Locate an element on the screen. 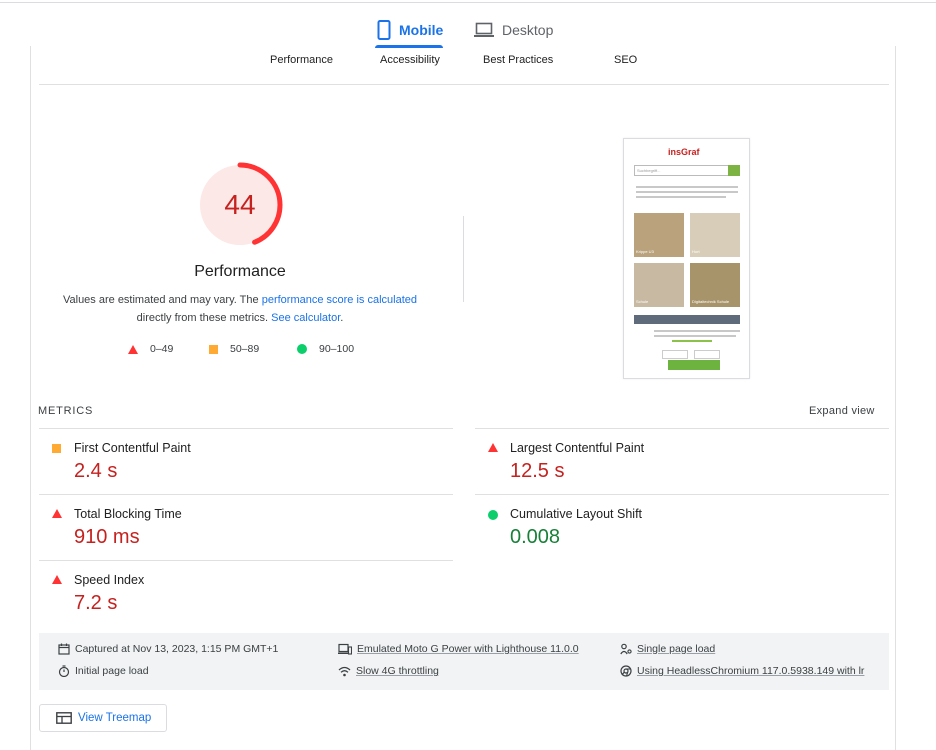 This screenshot has width=936, height=750. thumbnail-cookie-notice is located at coordinates (687, 351).